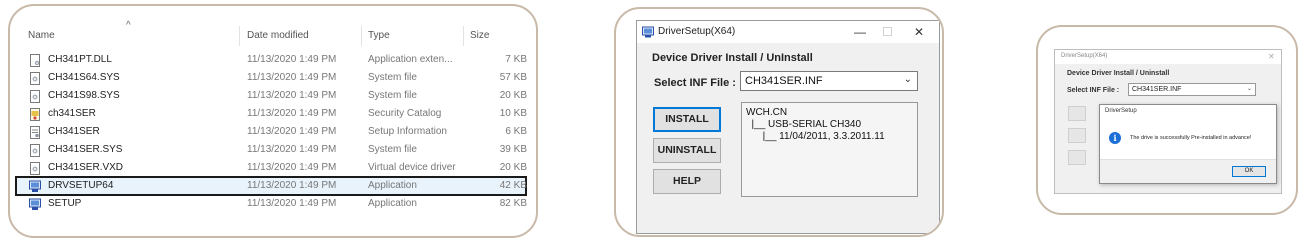 Image resolution: width=1306 pixels, height=244 pixels. Describe the element at coordinates (1115, 138) in the screenshot. I see `info-icon: i` at that location.